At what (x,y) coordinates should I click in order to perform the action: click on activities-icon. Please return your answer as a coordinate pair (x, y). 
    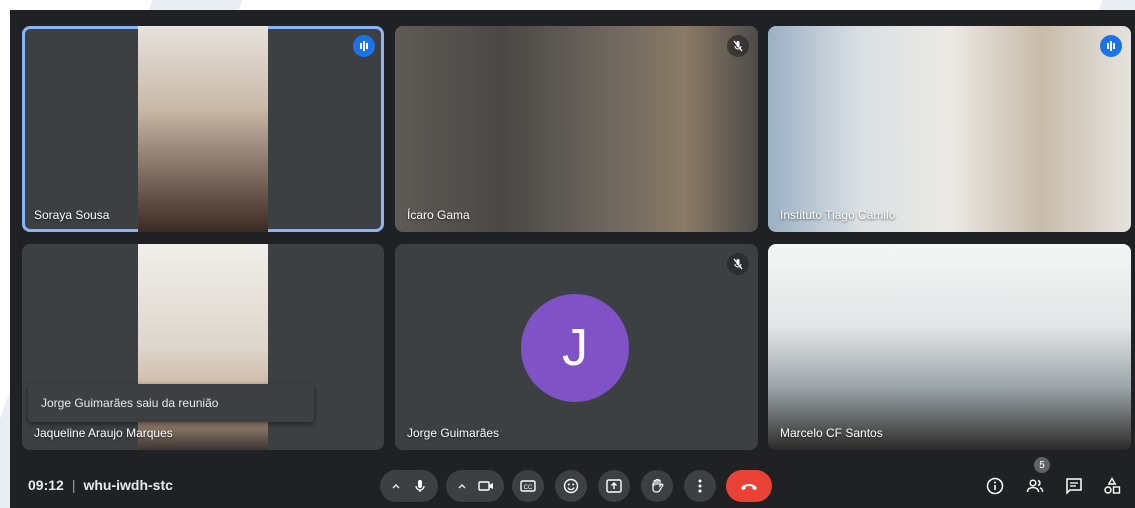
    Looking at the image, I should click on (1112, 486).